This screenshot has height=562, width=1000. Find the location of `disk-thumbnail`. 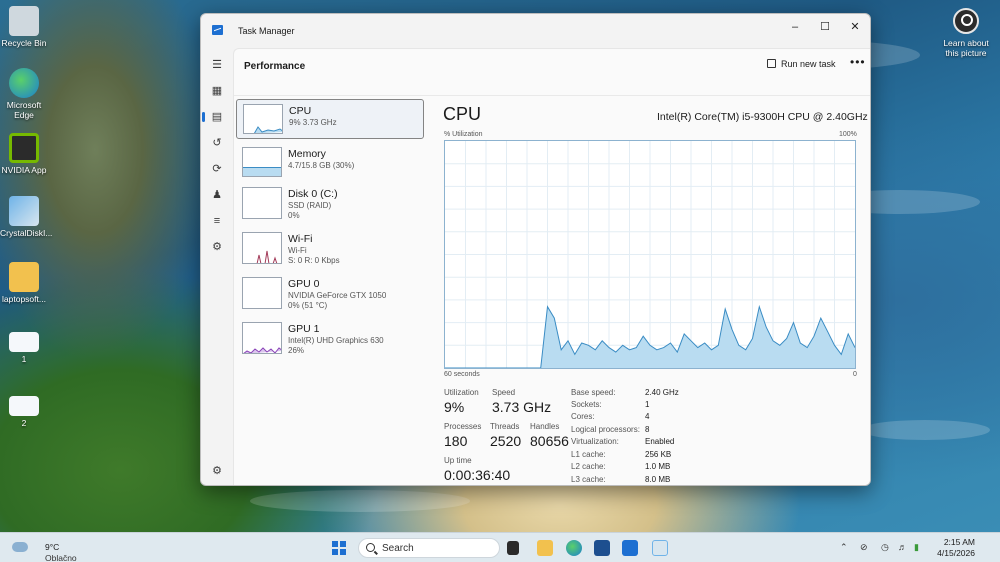

disk-thumbnail is located at coordinates (262, 203).